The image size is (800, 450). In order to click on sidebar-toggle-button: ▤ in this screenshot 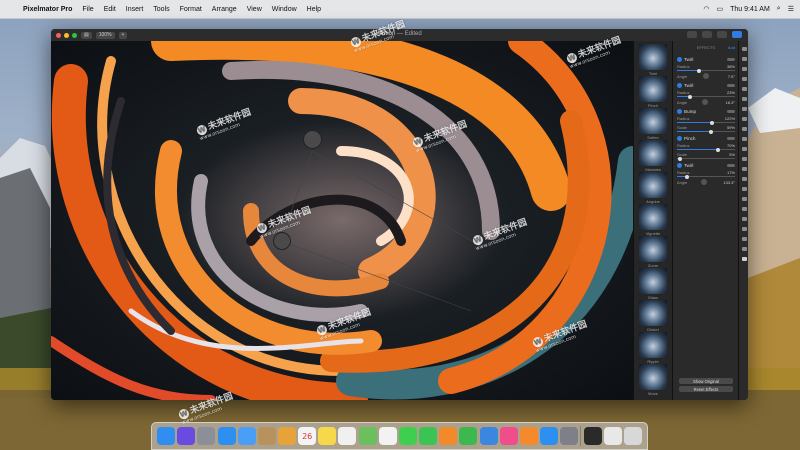, I will do `click(86, 35)`.